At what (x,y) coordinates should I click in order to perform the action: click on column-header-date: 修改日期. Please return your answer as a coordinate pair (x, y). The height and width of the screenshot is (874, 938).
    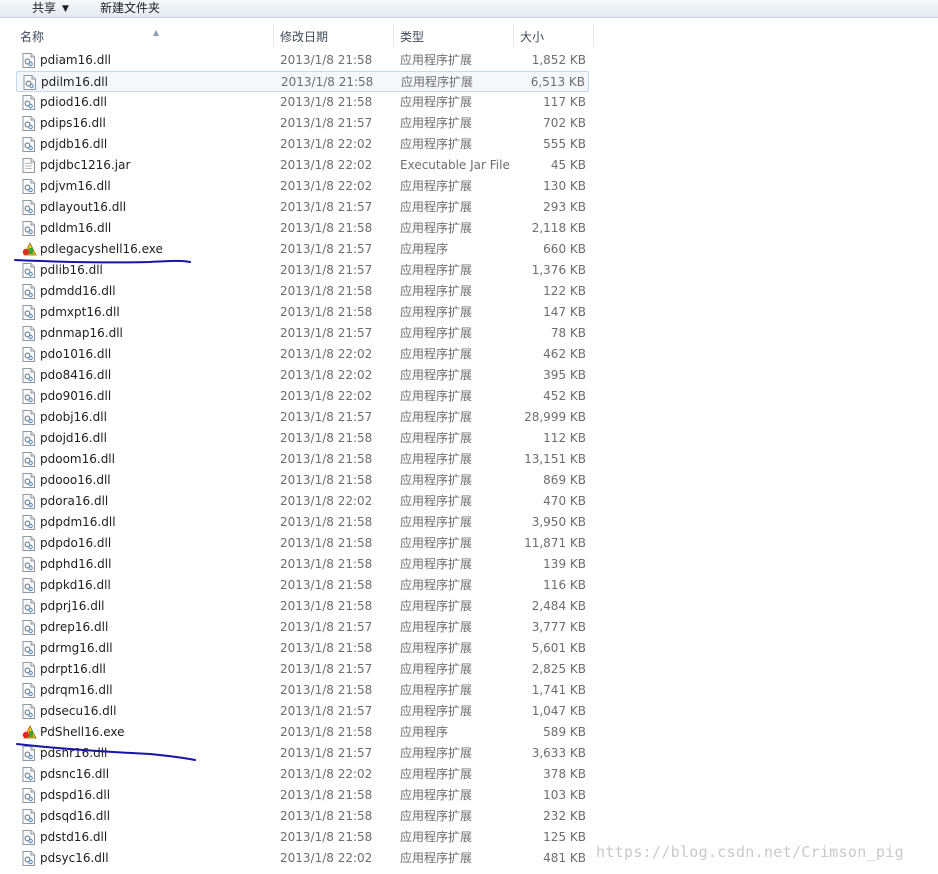
    Looking at the image, I should click on (333, 35).